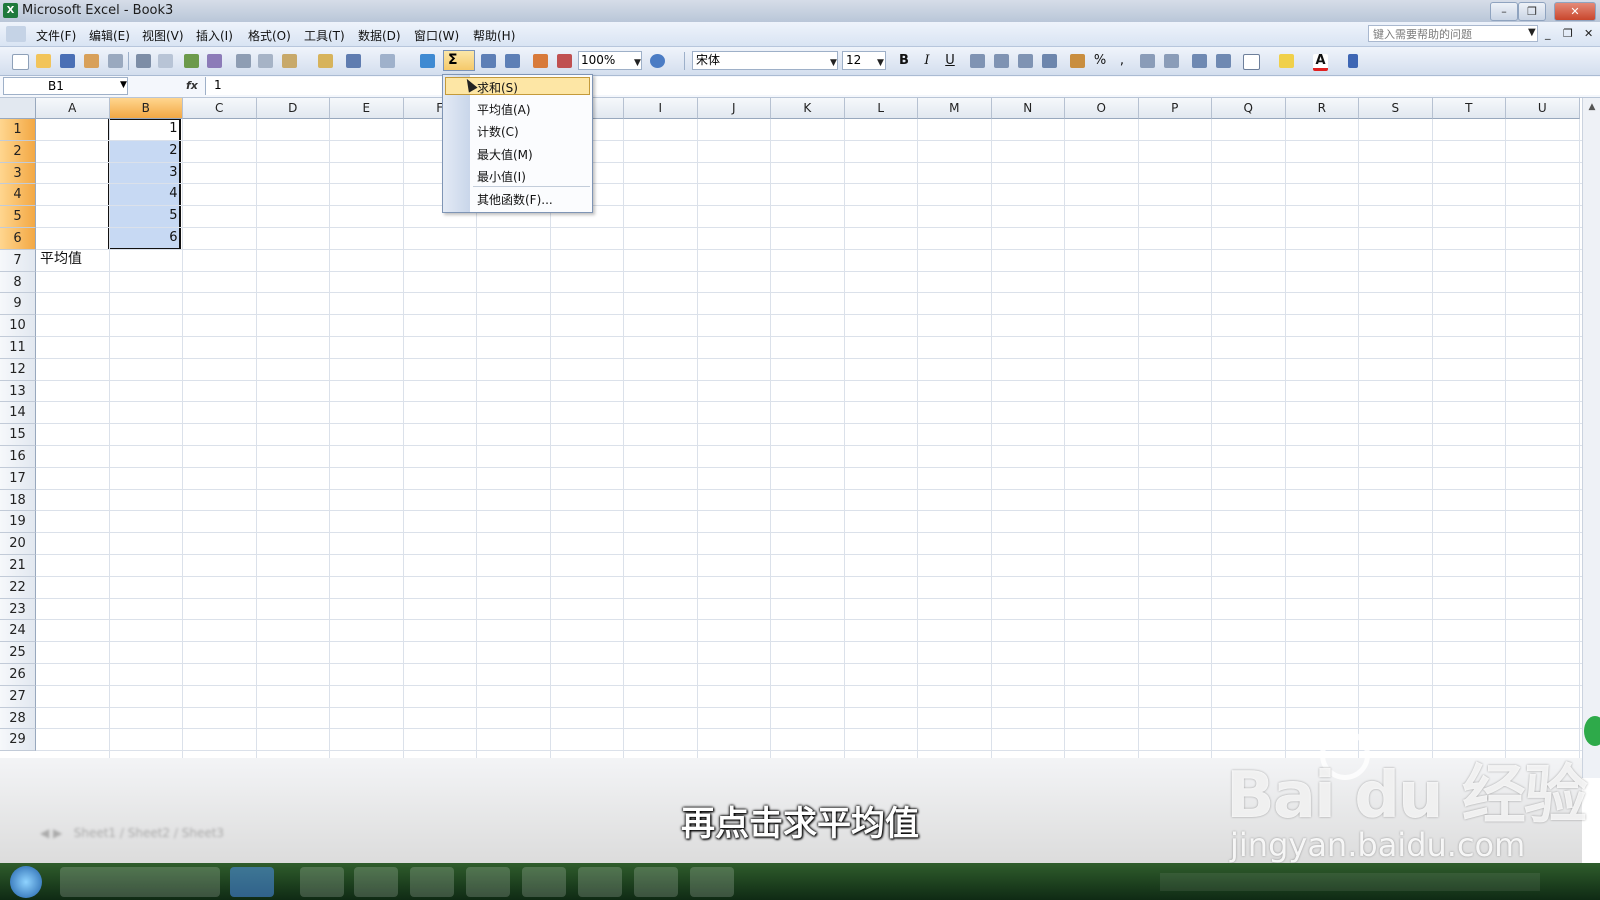  What do you see at coordinates (18, 587) in the screenshot?
I see `row-header-22: 22` at bounding box center [18, 587].